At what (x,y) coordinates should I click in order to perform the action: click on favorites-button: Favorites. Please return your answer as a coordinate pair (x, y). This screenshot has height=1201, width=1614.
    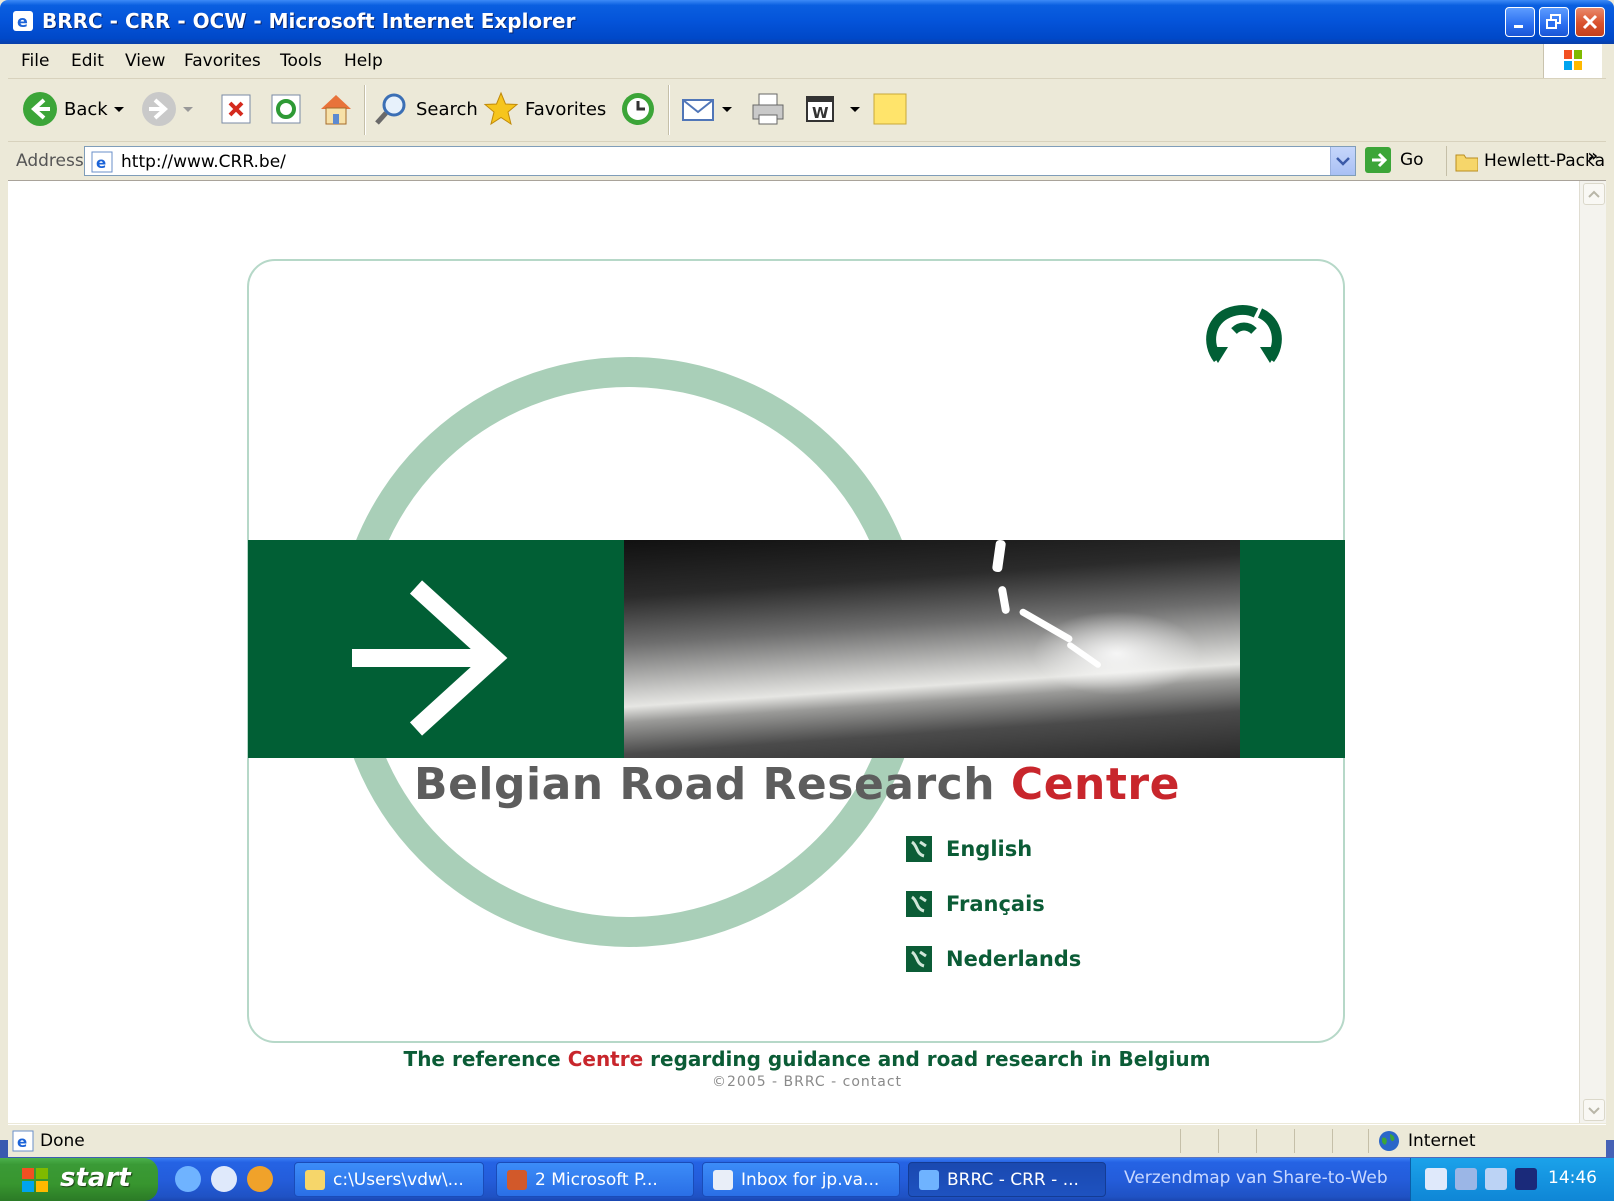
    Looking at the image, I should click on (544, 109).